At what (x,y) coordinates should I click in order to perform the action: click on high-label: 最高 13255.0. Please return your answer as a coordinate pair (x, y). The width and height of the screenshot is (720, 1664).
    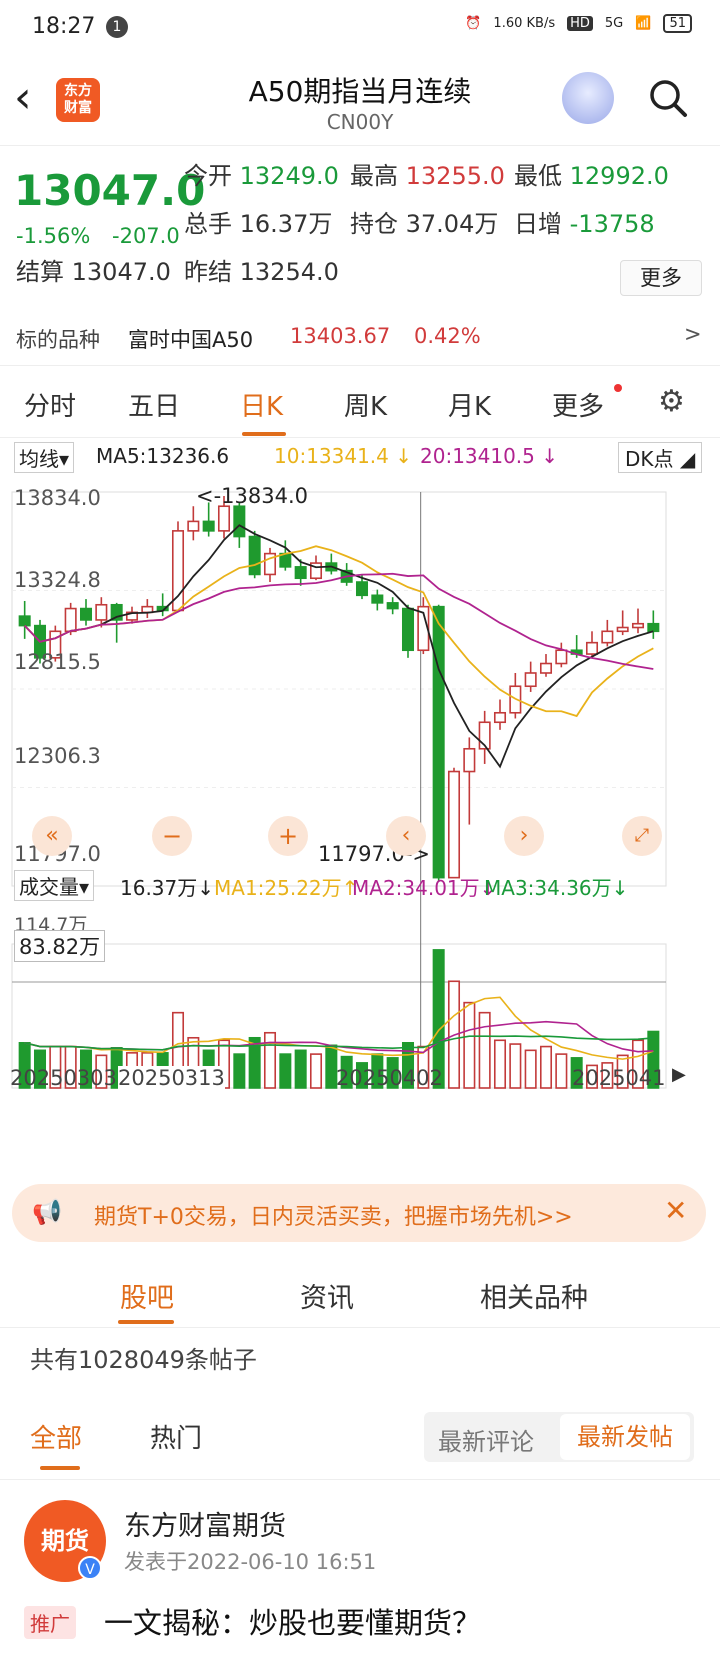
    Looking at the image, I should click on (427, 176).